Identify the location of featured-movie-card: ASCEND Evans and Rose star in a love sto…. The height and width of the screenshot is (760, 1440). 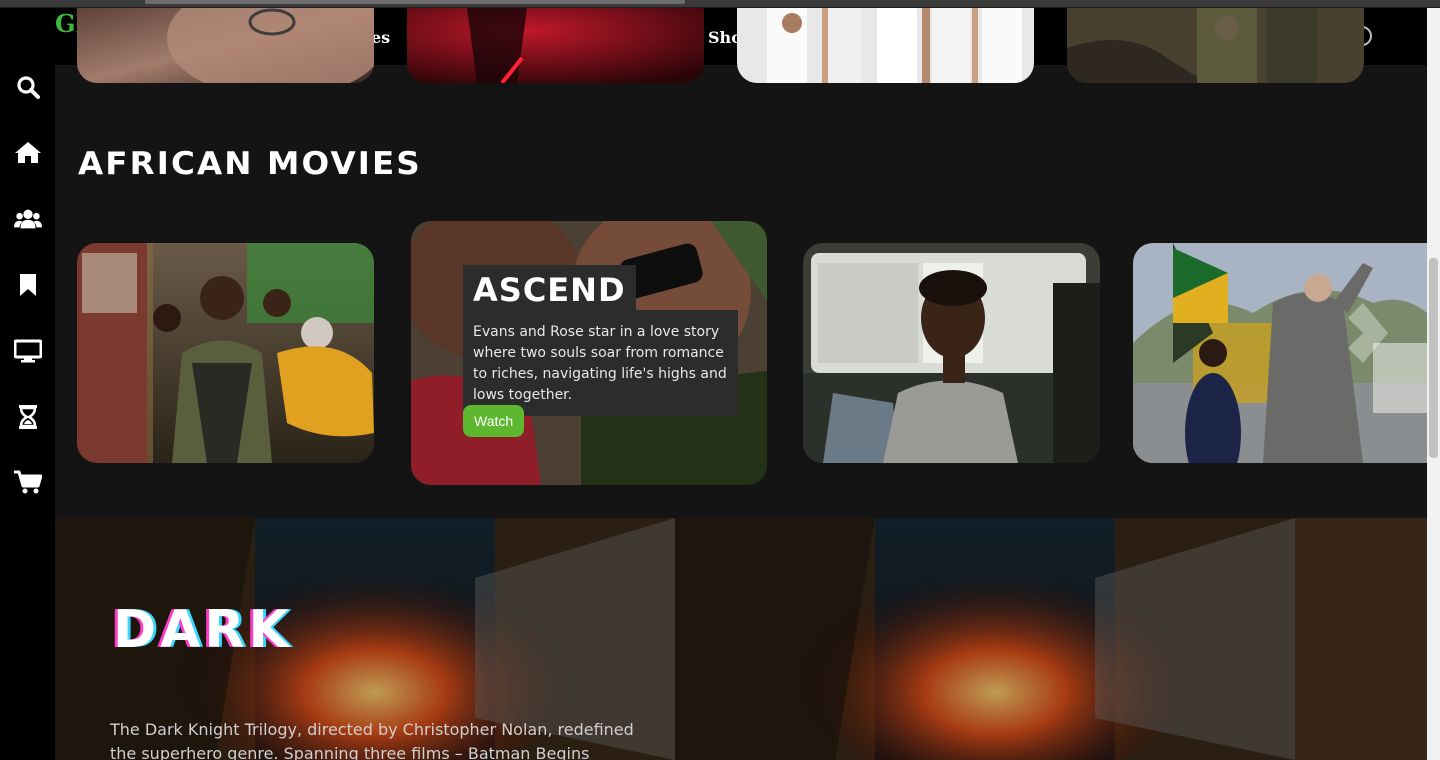
(589, 353).